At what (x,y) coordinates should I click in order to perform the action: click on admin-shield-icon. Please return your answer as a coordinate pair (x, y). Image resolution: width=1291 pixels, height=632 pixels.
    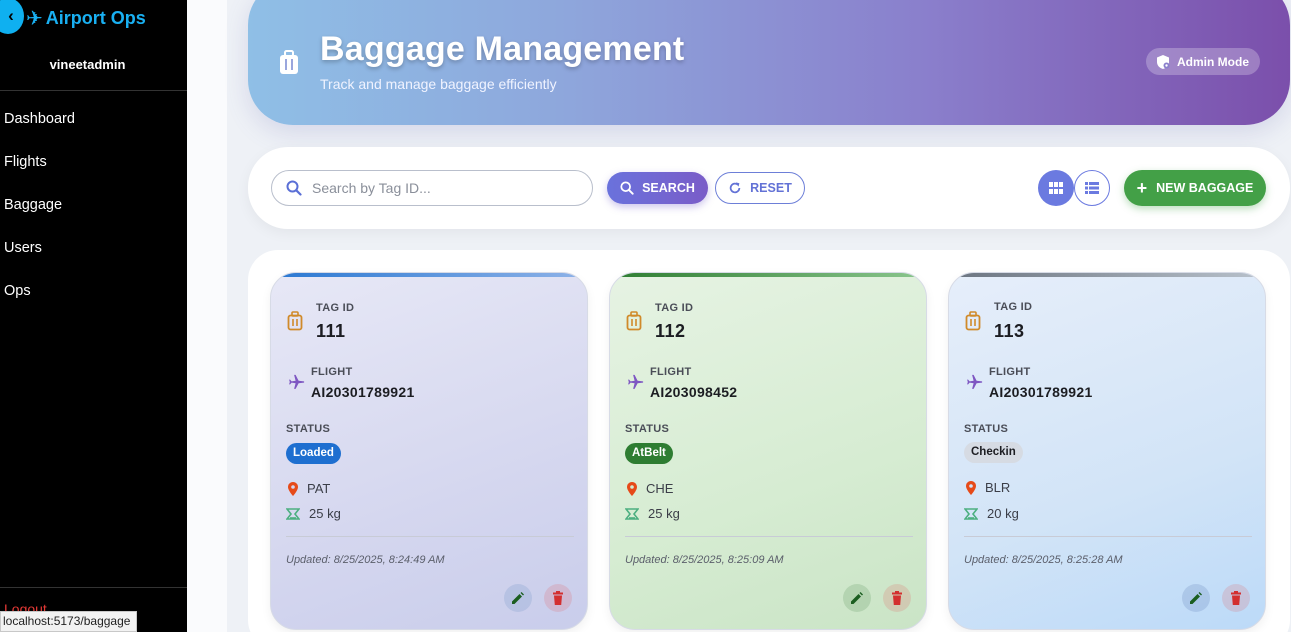
    Looking at the image, I should click on (1163, 61).